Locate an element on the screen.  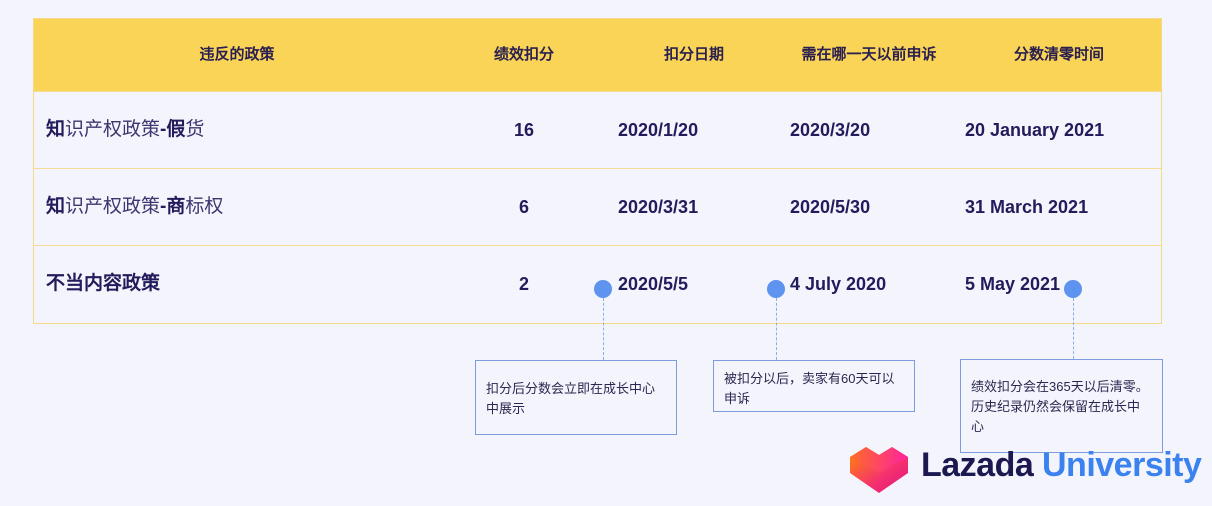
points-cell: 6 is located at coordinates (523, 207).